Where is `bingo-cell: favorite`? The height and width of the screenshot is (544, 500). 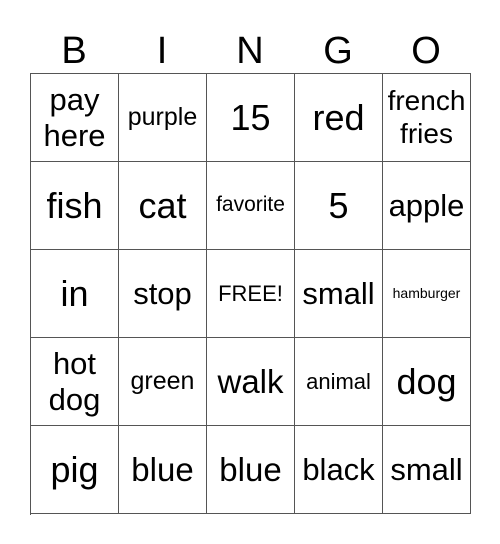
bingo-cell: favorite is located at coordinates (251, 206).